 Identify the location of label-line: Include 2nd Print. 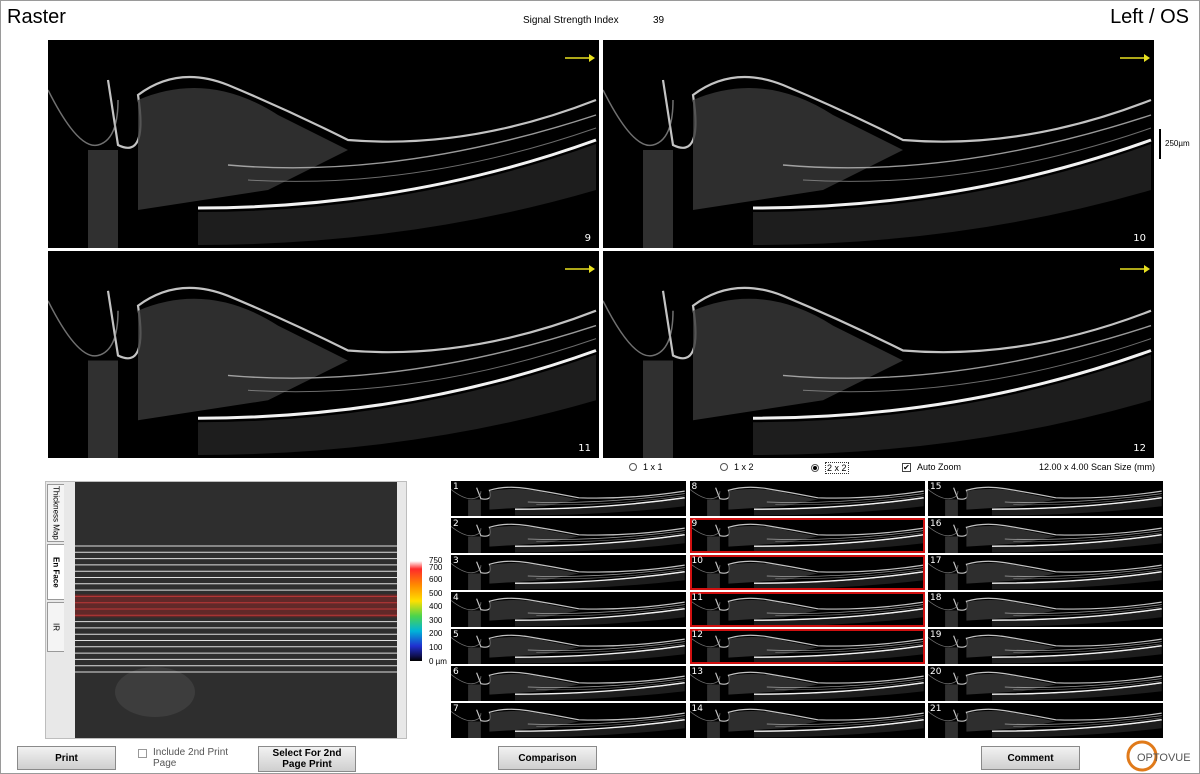
(191, 752).